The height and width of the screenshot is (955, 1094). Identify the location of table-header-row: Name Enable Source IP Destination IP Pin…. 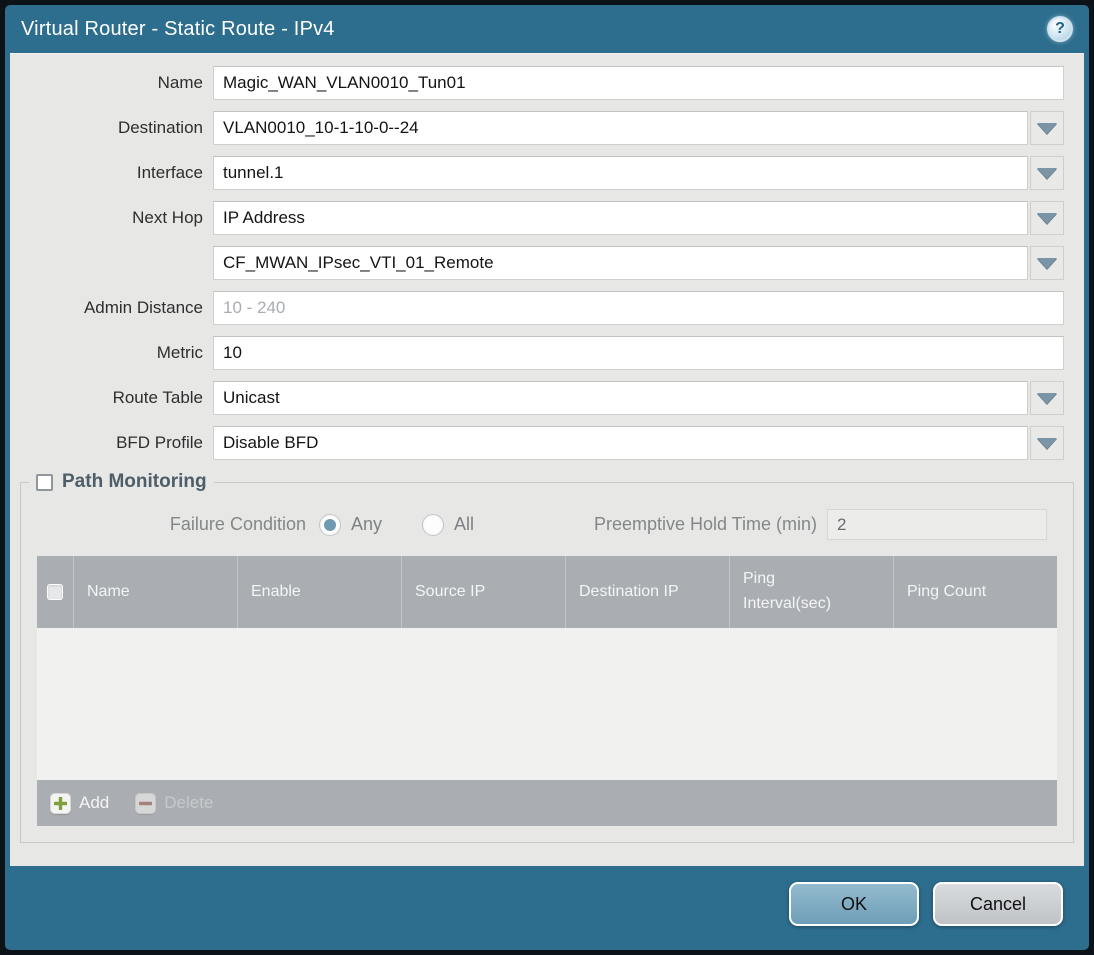
(547, 592).